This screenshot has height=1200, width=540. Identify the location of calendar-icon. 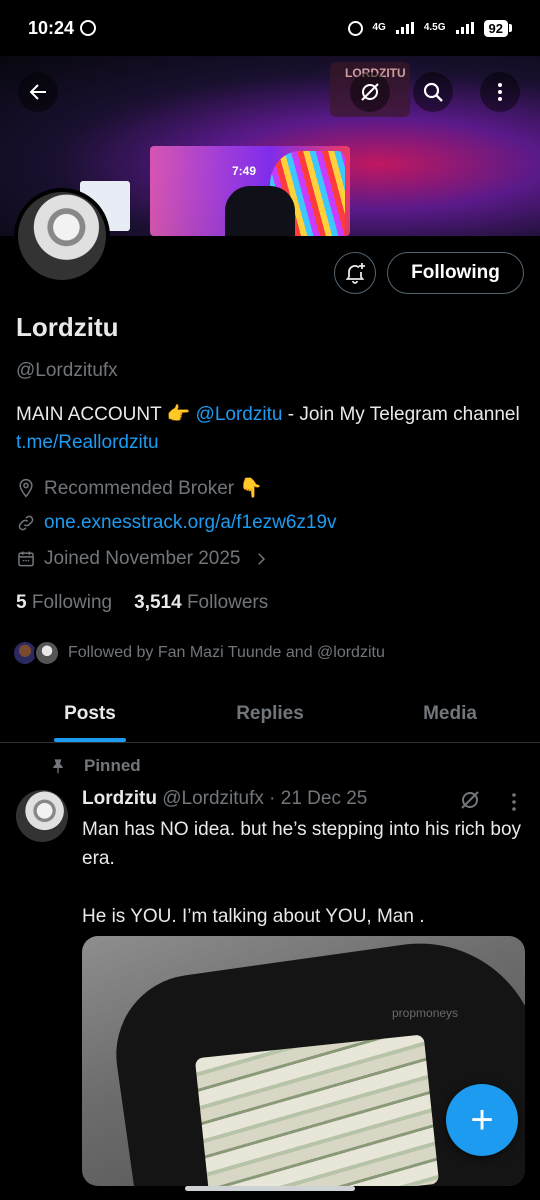
(26, 559).